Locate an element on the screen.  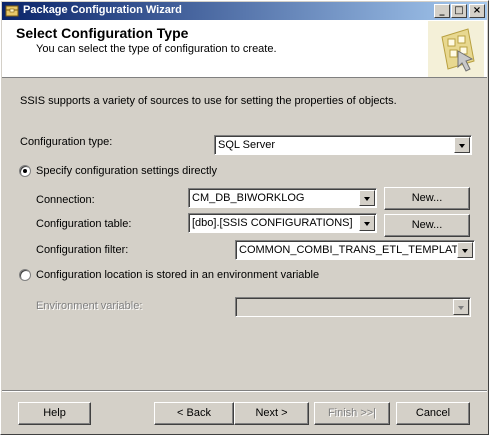
connection-value: CM_DB_BIWORKLOG is located at coordinates (248, 198).